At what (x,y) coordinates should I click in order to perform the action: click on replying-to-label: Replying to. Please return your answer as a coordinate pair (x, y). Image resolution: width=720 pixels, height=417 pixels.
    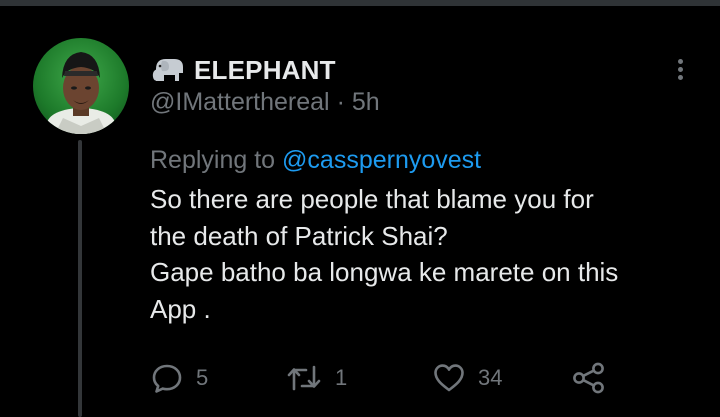
    Looking at the image, I should click on (213, 160).